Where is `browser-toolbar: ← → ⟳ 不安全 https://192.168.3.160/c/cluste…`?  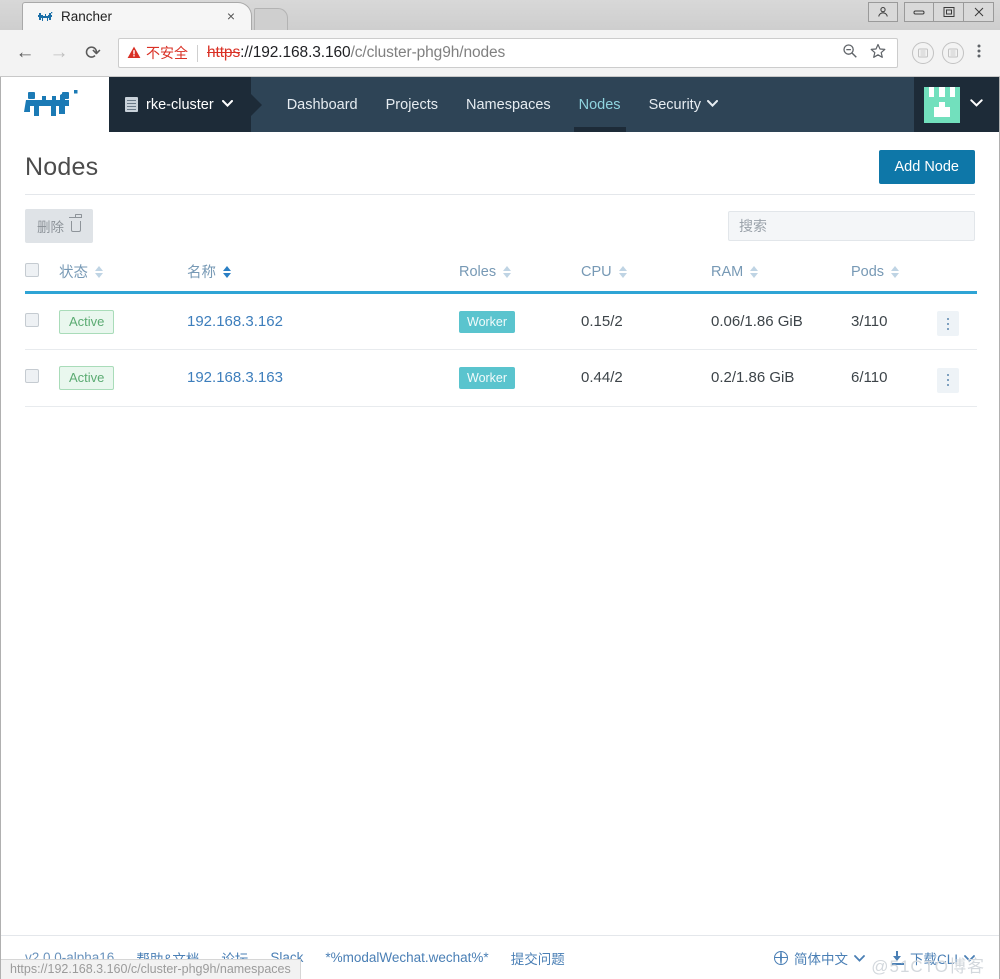 browser-toolbar: ← → ⟳ 不安全 https://192.168.3.160/c/cluste… is located at coordinates (500, 53).